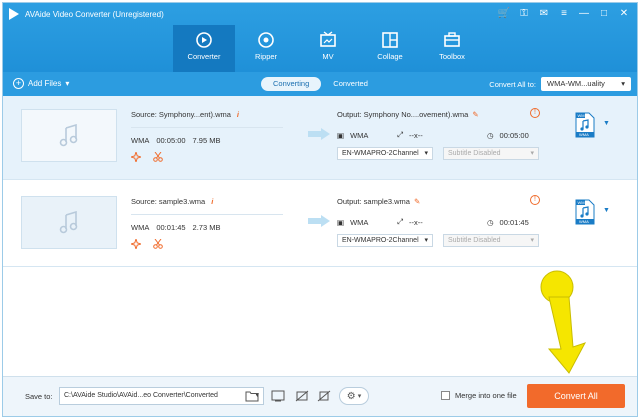 The image size is (640, 419). What do you see at coordinates (604, 14) in the screenshot?
I see `maximize-button: □` at bounding box center [604, 14].